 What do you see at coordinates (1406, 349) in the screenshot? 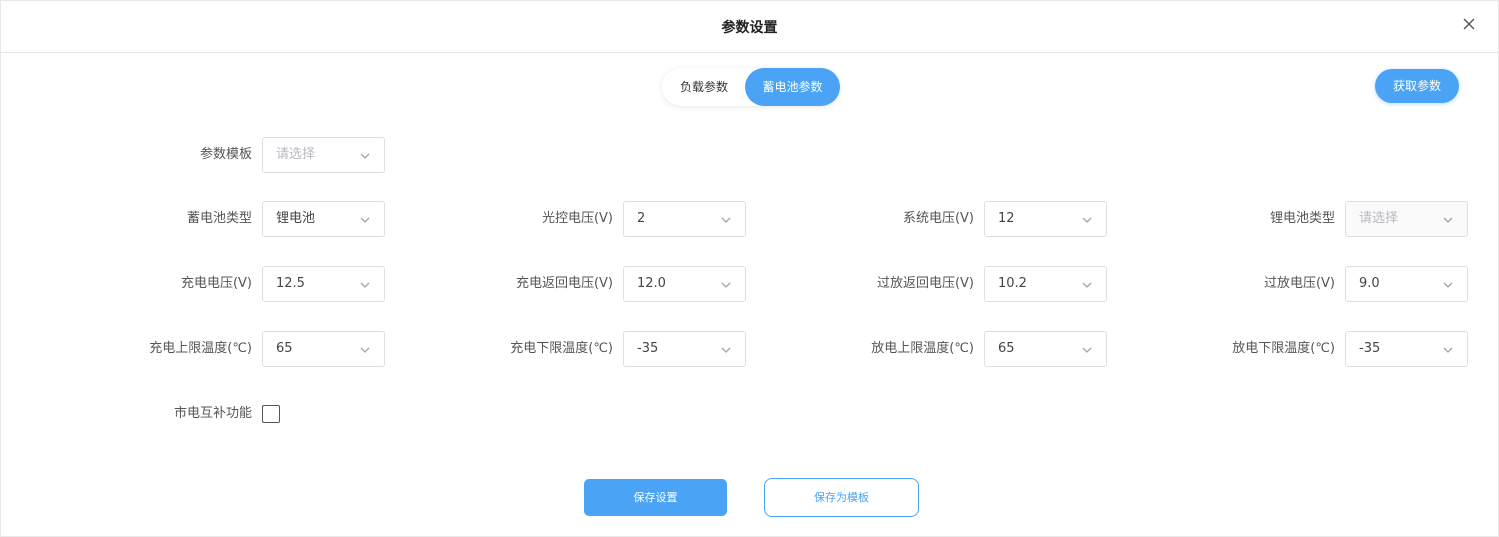
I see `discharge-lower-temp-select: -35` at bounding box center [1406, 349].